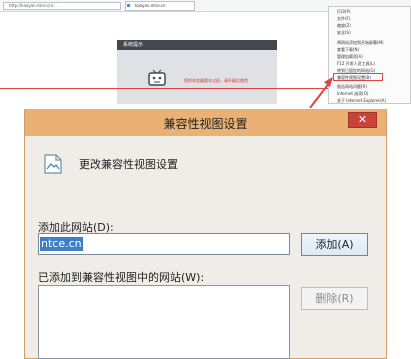 The height and width of the screenshot is (359, 411). Describe the element at coordinates (164, 322) in the screenshot. I see `site-listbox` at that location.